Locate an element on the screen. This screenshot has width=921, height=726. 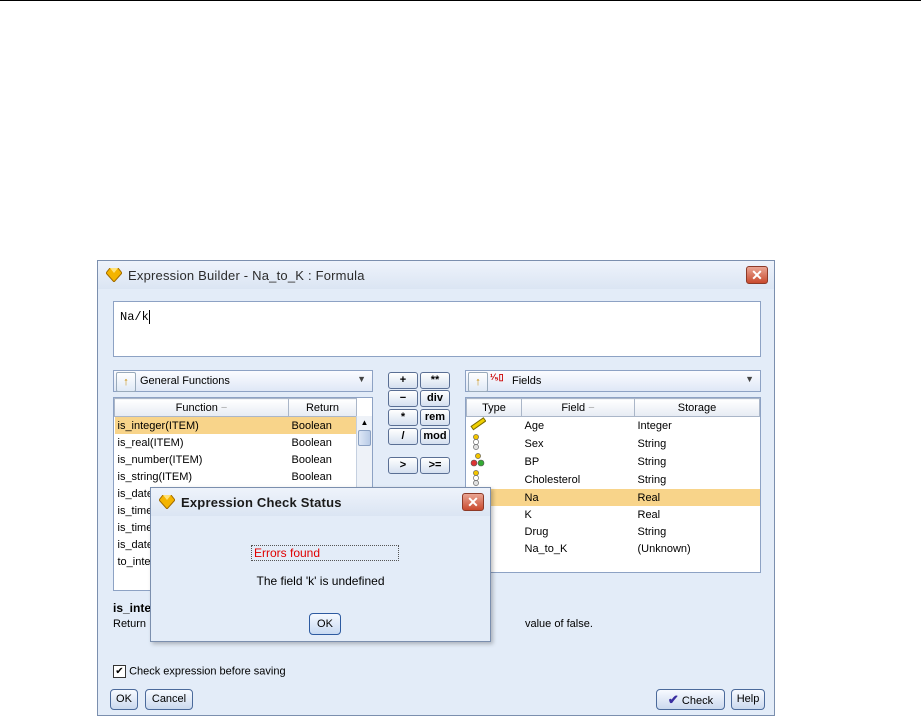
dialog-ok-button: OK is located at coordinates (325, 624).